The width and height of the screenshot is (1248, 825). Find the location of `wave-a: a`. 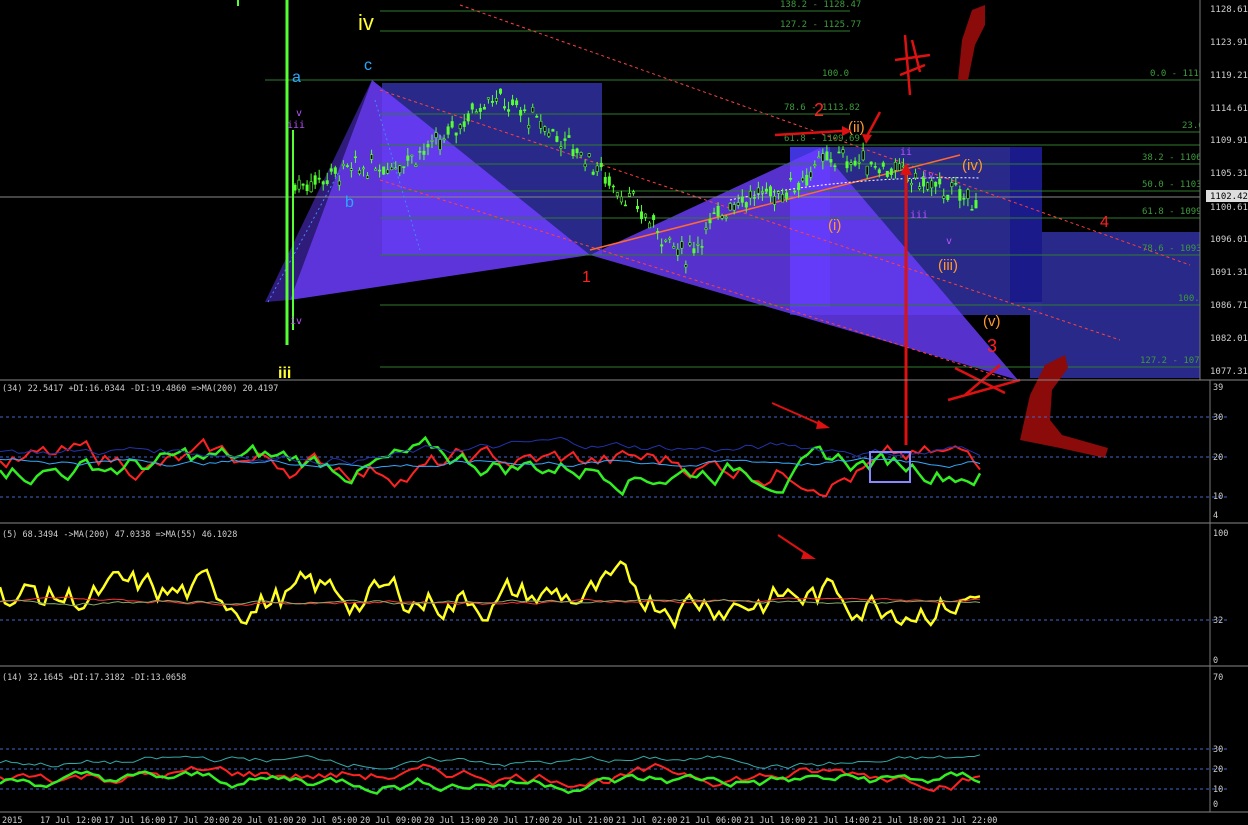

wave-a: a is located at coordinates (296, 77).